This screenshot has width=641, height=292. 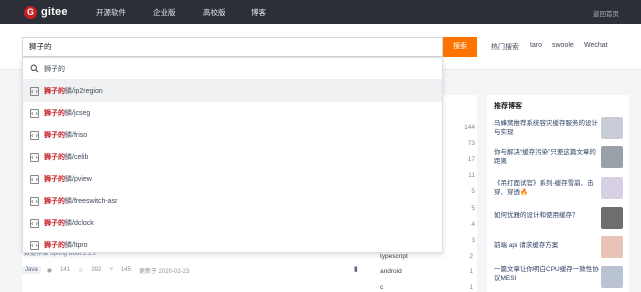 I want to click on hot-search-label: 热门搜索, so click(x=505, y=47).